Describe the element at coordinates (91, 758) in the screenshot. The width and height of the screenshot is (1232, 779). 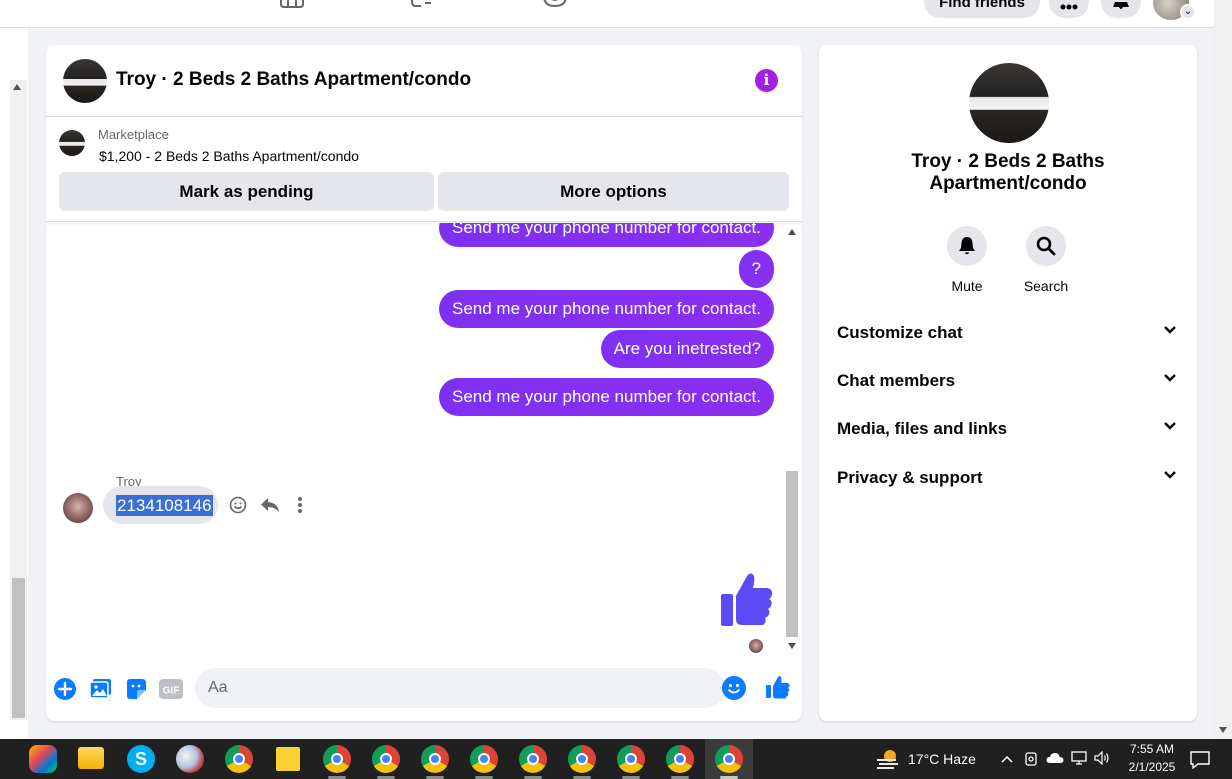
I see `file-explorer-icon` at that location.